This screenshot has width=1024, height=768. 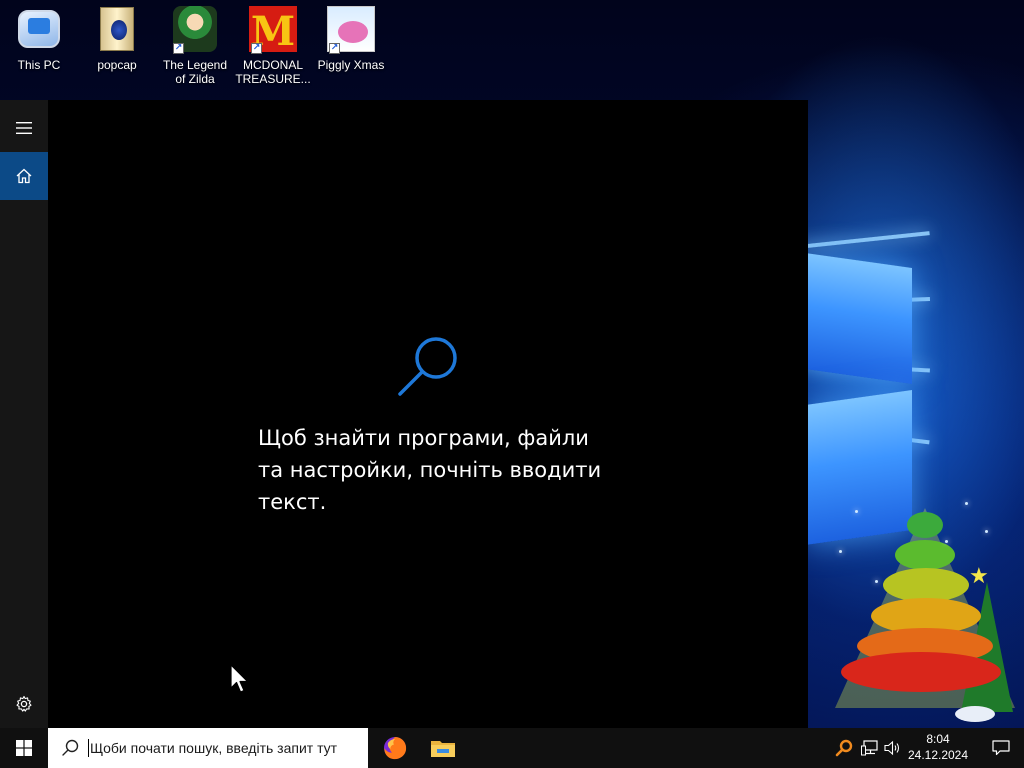 What do you see at coordinates (938, 739) in the screenshot?
I see `clock-time: 8:04` at bounding box center [938, 739].